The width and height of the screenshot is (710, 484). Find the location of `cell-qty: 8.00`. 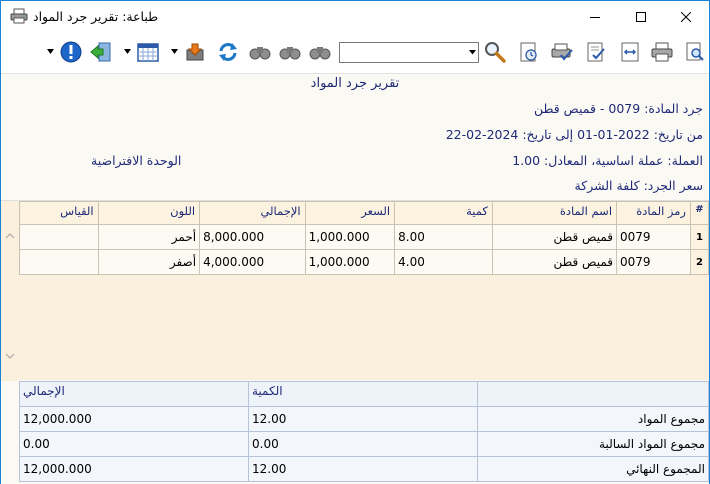

cell-qty: 8.00 is located at coordinates (443, 237).